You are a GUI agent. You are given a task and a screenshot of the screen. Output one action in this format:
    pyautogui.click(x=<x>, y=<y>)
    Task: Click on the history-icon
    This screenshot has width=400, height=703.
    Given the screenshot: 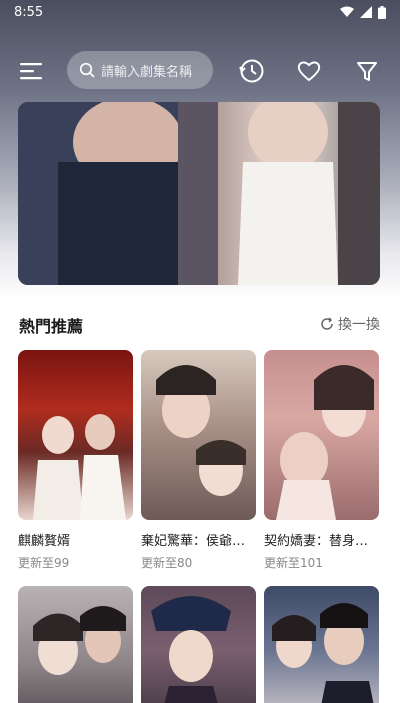 What is the action you would take?
    pyautogui.click(x=252, y=71)
    